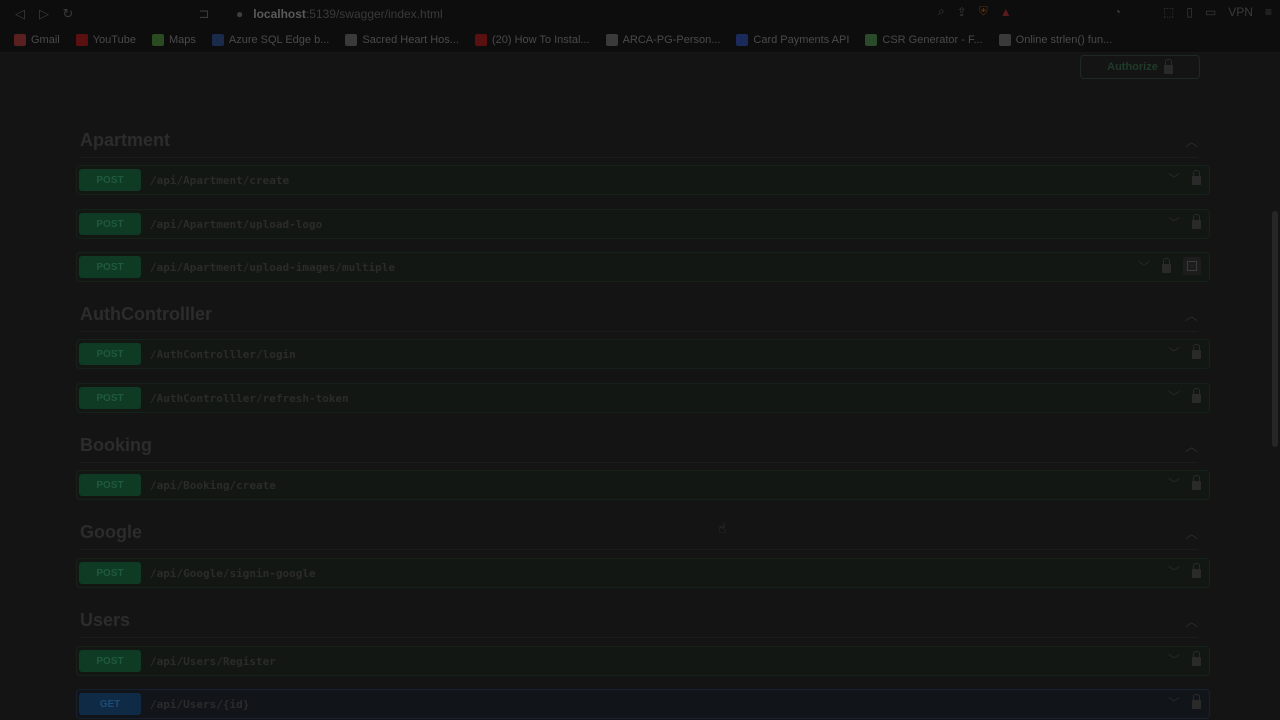  What do you see at coordinates (1140, 67) in the screenshot?
I see `authorize-button: Authorize` at bounding box center [1140, 67].